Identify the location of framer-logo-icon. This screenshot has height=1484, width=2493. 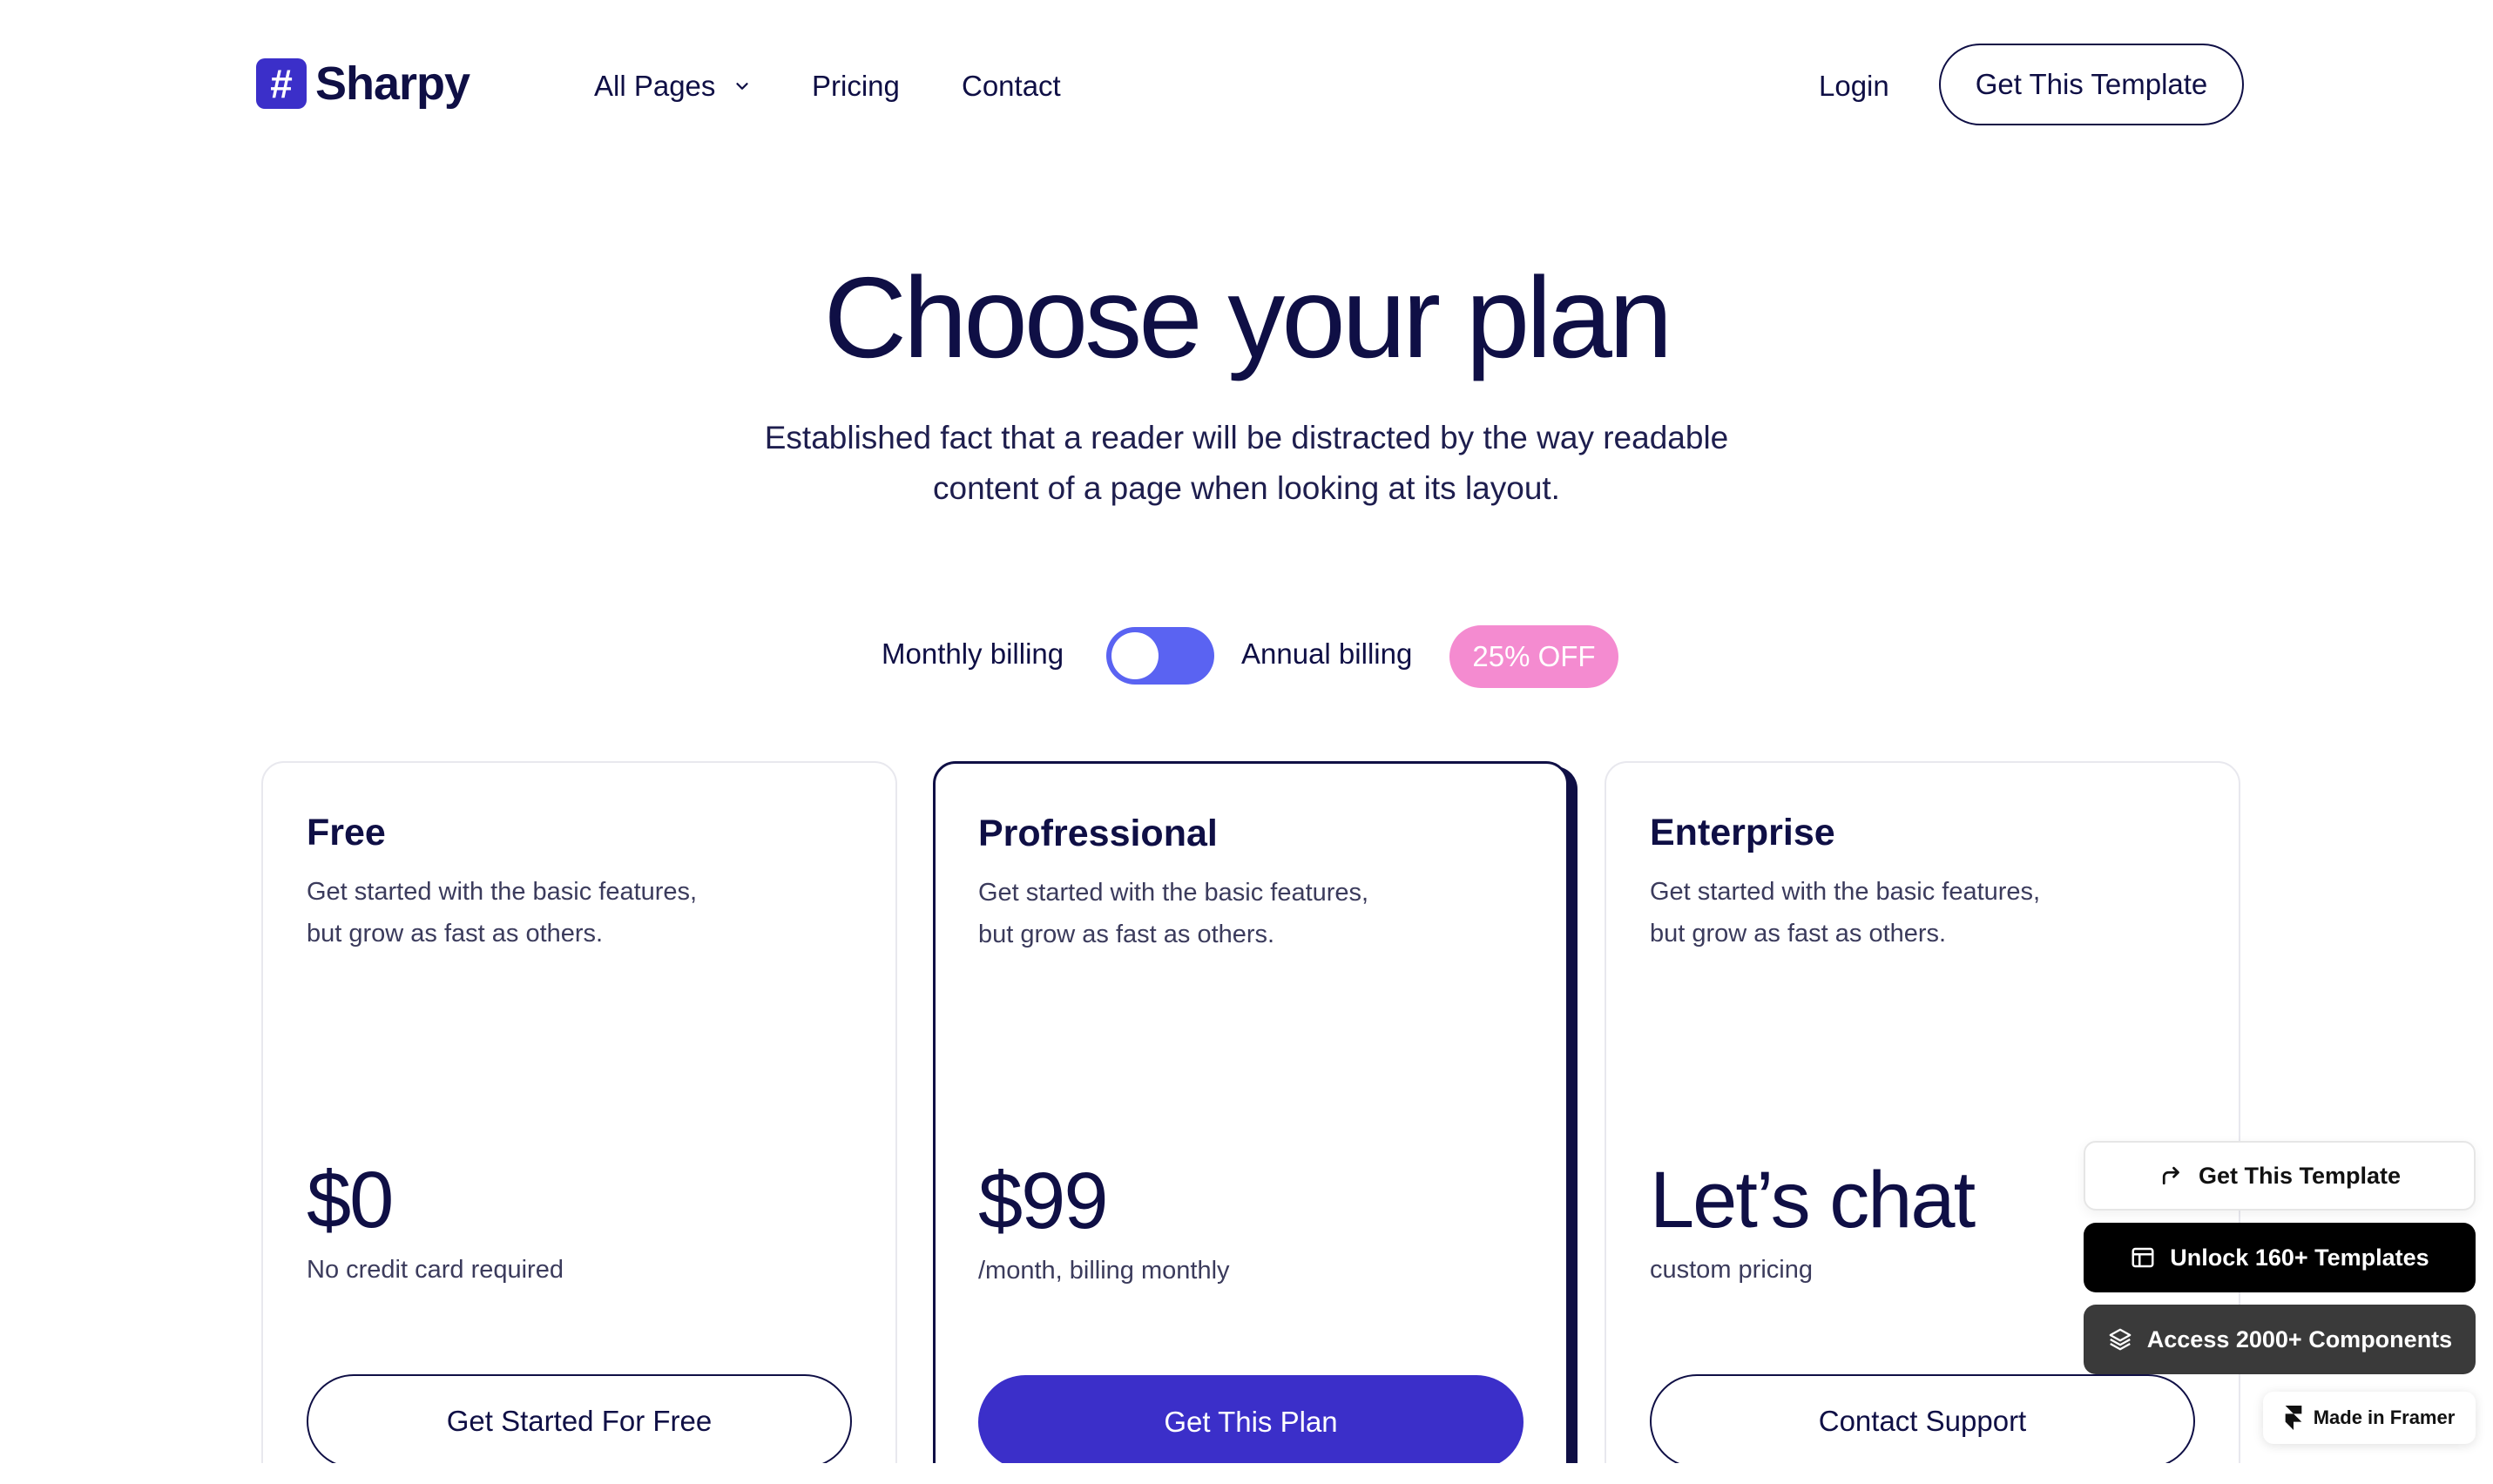
(2293, 1418).